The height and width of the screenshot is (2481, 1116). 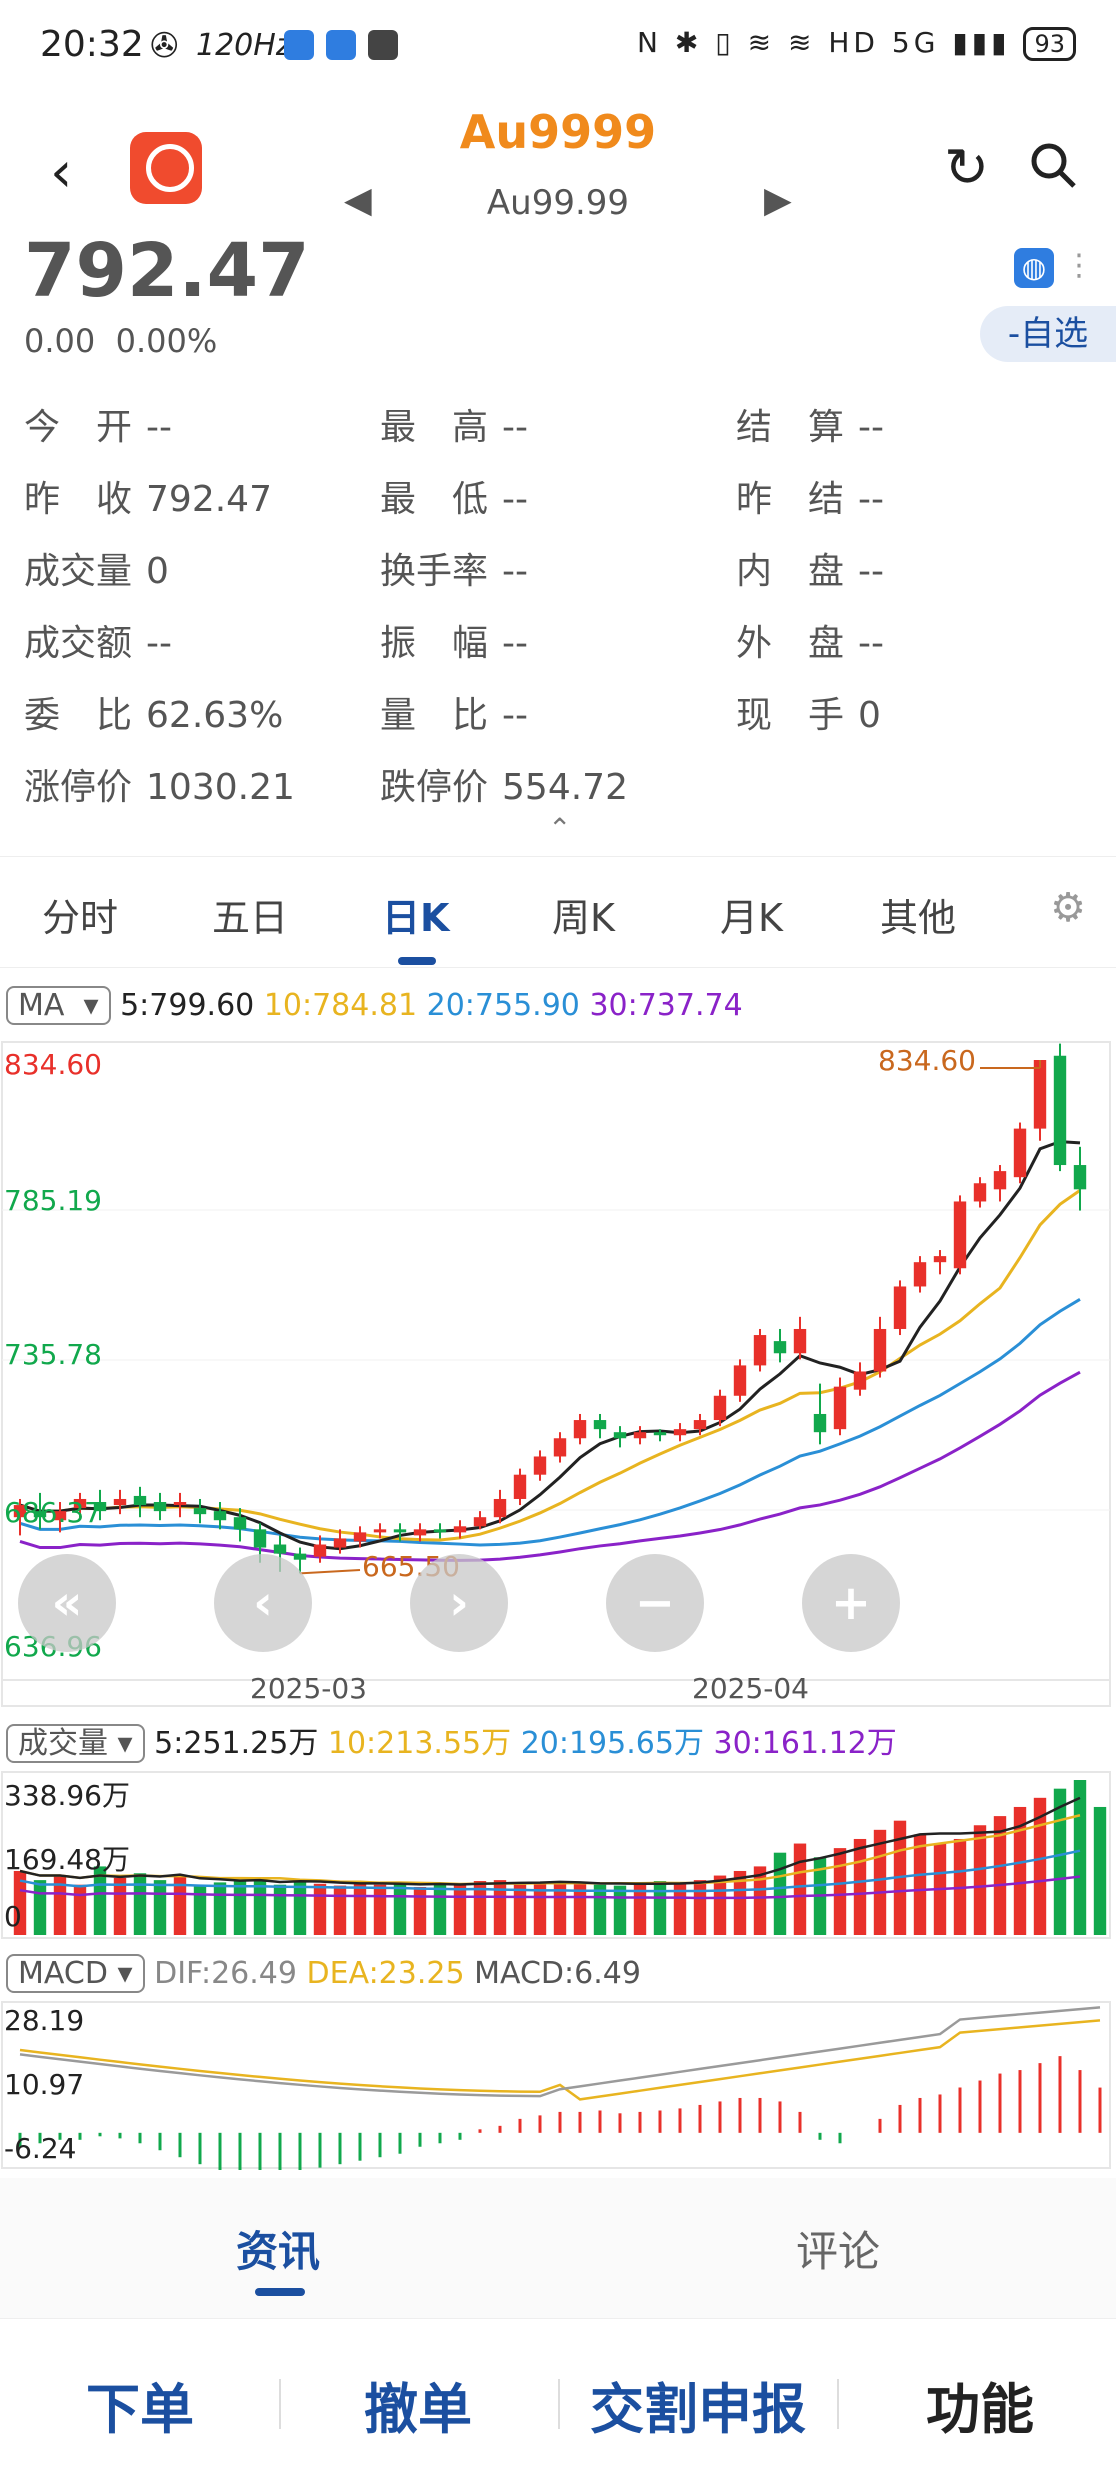 What do you see at coordinates (808, 712) in the screenshot?
I see `quote-field: 现 手 0` at bounding box center [808, 712].